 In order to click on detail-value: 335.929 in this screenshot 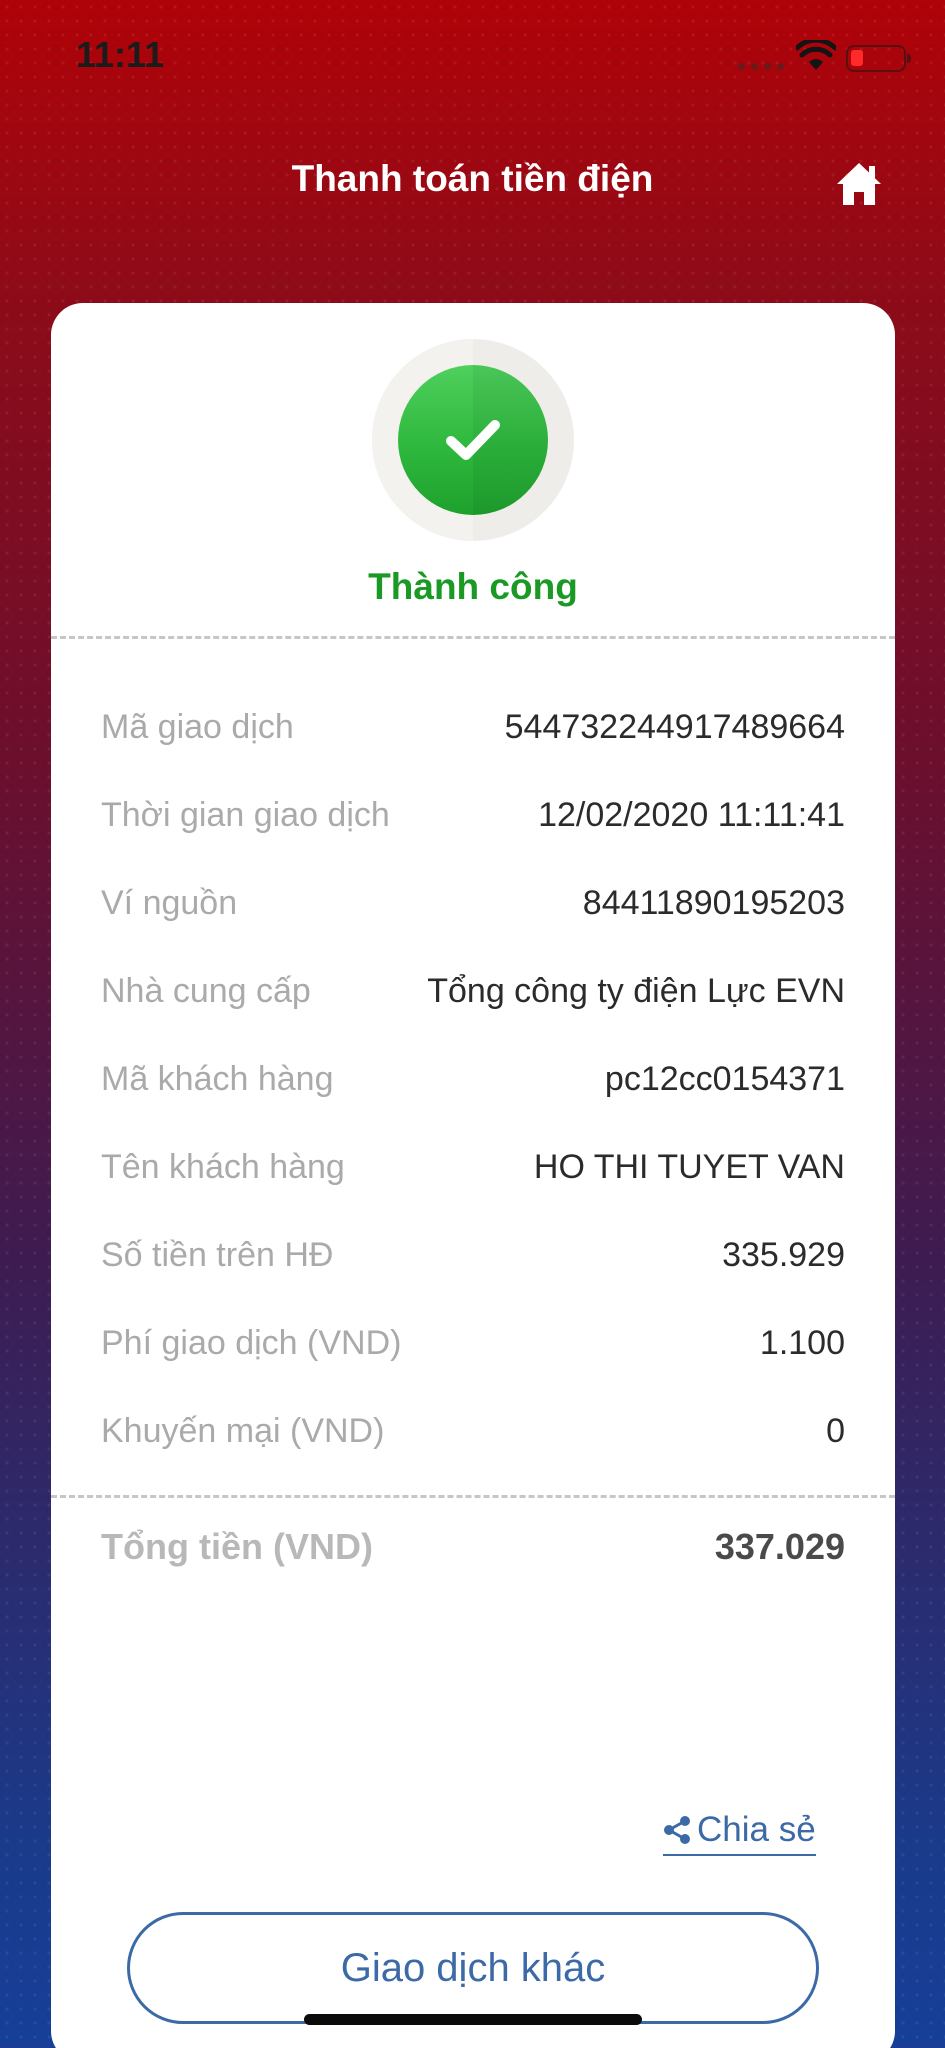, I will do `click(783, 1254)`.